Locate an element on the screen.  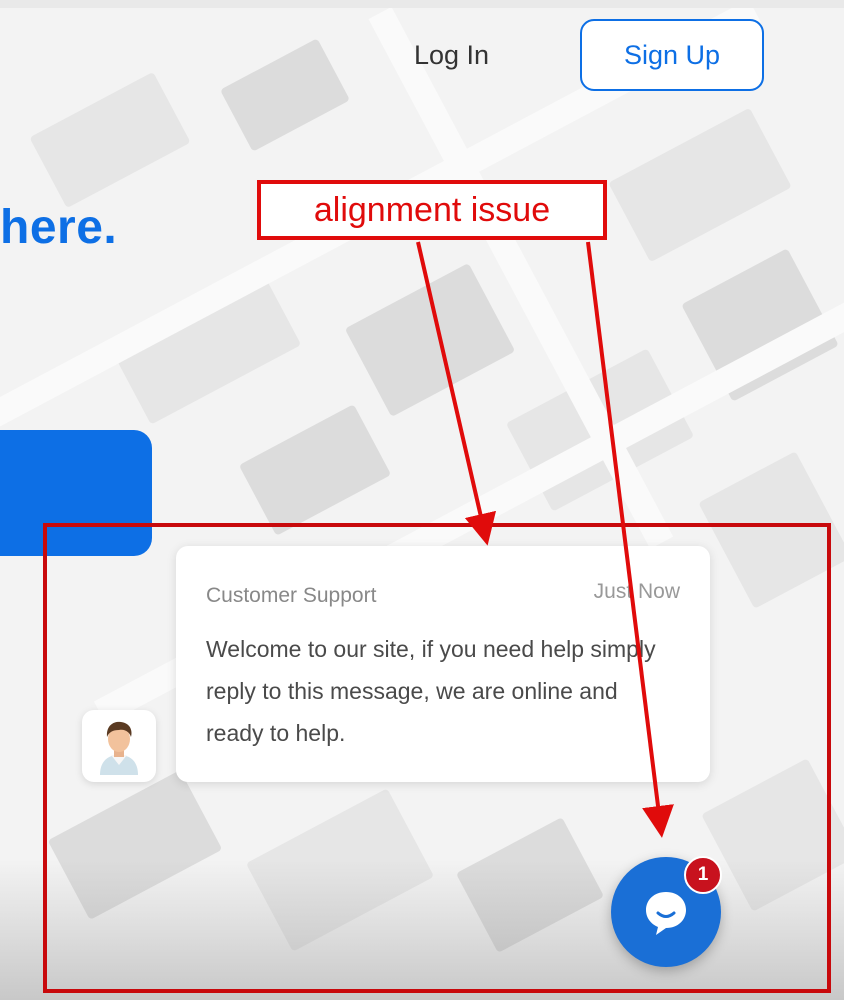
unread-count-badge: 1 is located at coordinates (703, 875).